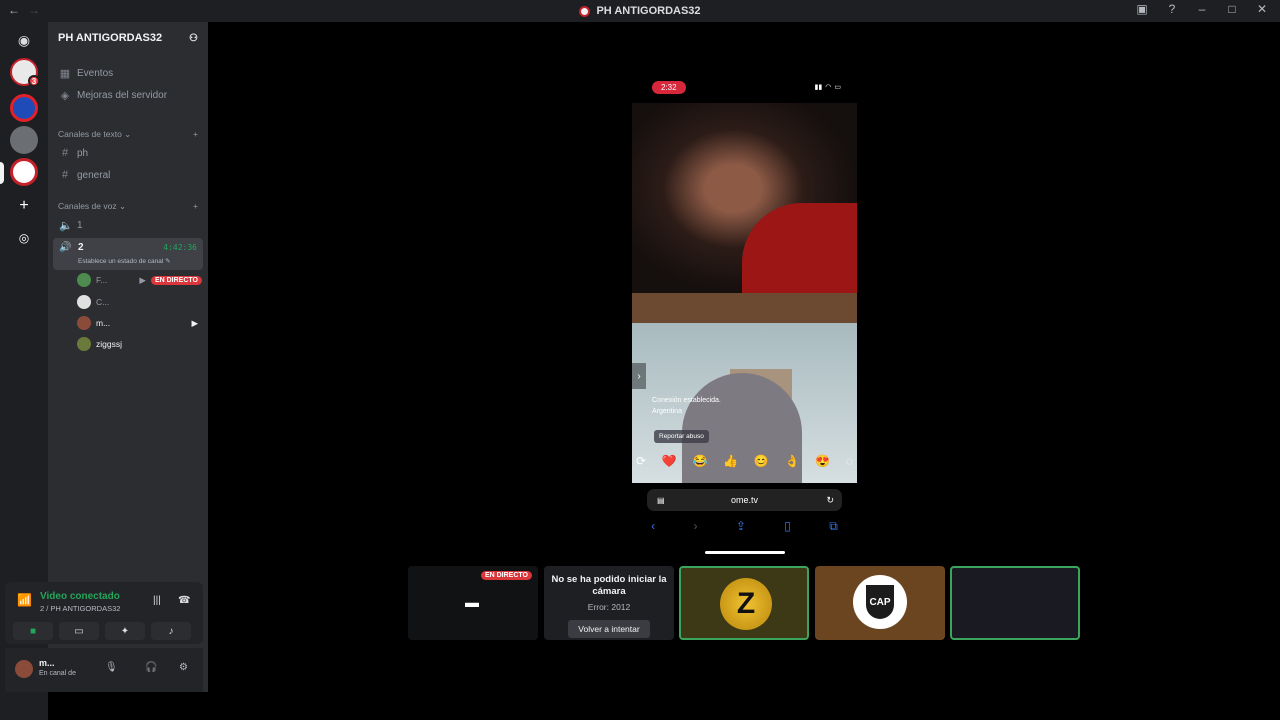 The width and height of the screenshot is (1280, 720). I want to click on screen-share-tile: EN DIRECTO ▬, so click(473, 603).